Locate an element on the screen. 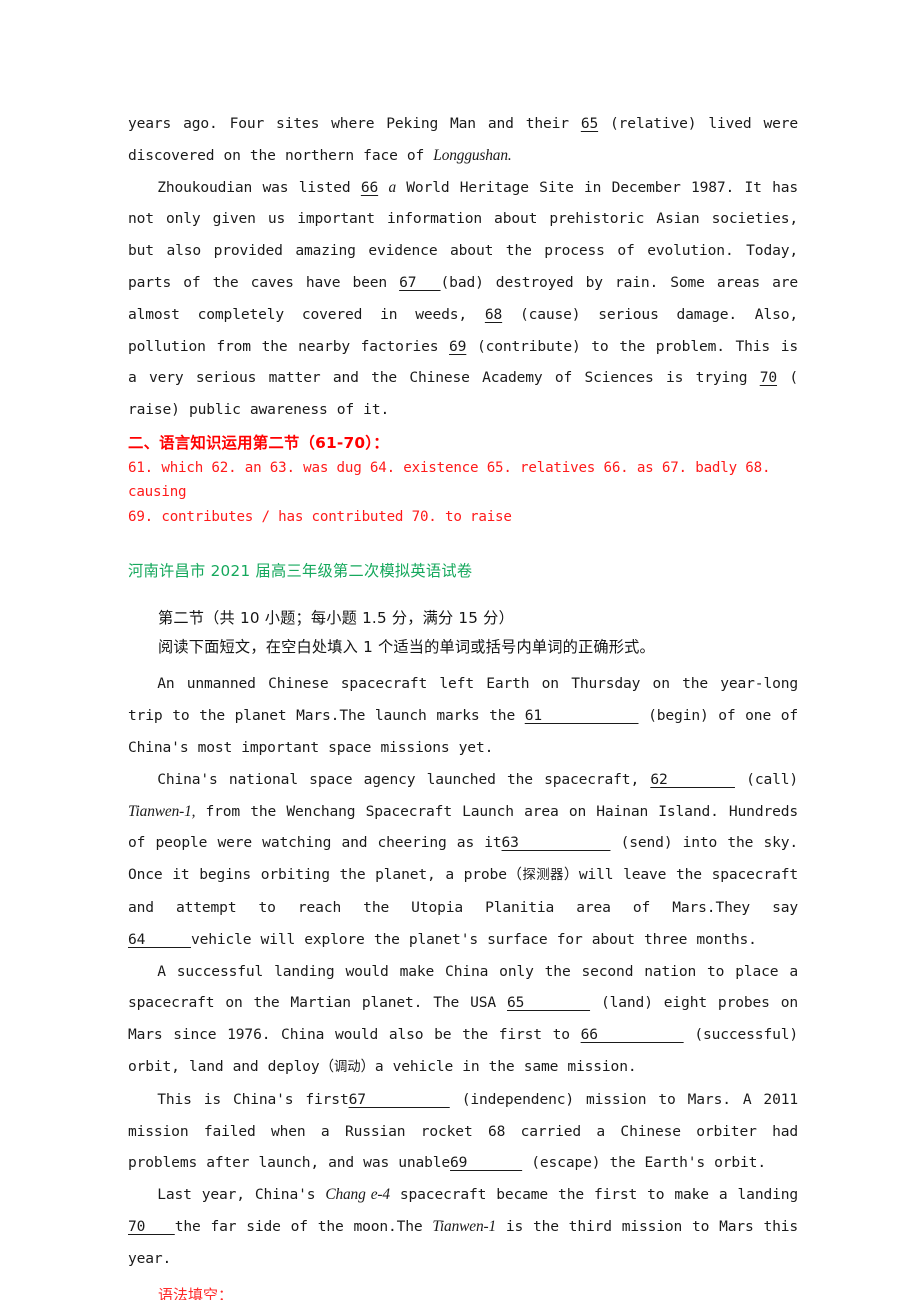 The width and height of the screenshot is (920, 1300). blank-65: 65 is located at coordinates (589, 123).